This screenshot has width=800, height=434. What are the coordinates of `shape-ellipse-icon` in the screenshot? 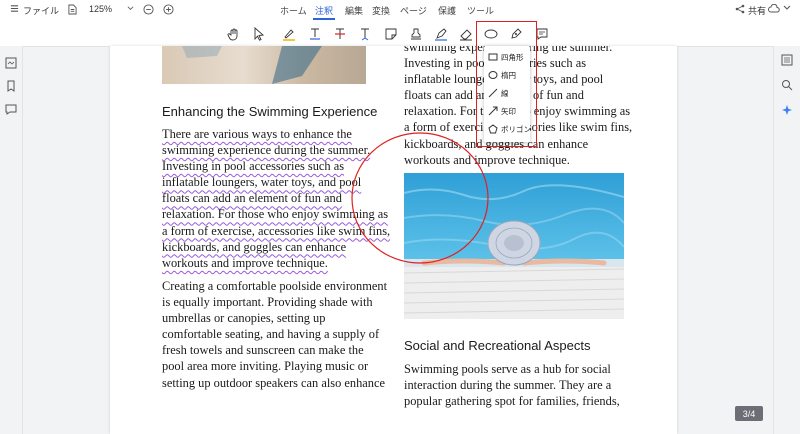 It's located at (491, 34).